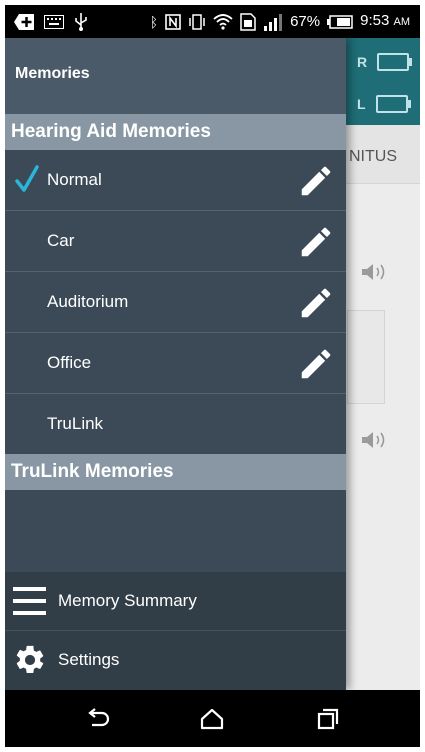 This screenshot has height=752, width=425. I want to click on clock: 9:53 AM, so click(385, 21).